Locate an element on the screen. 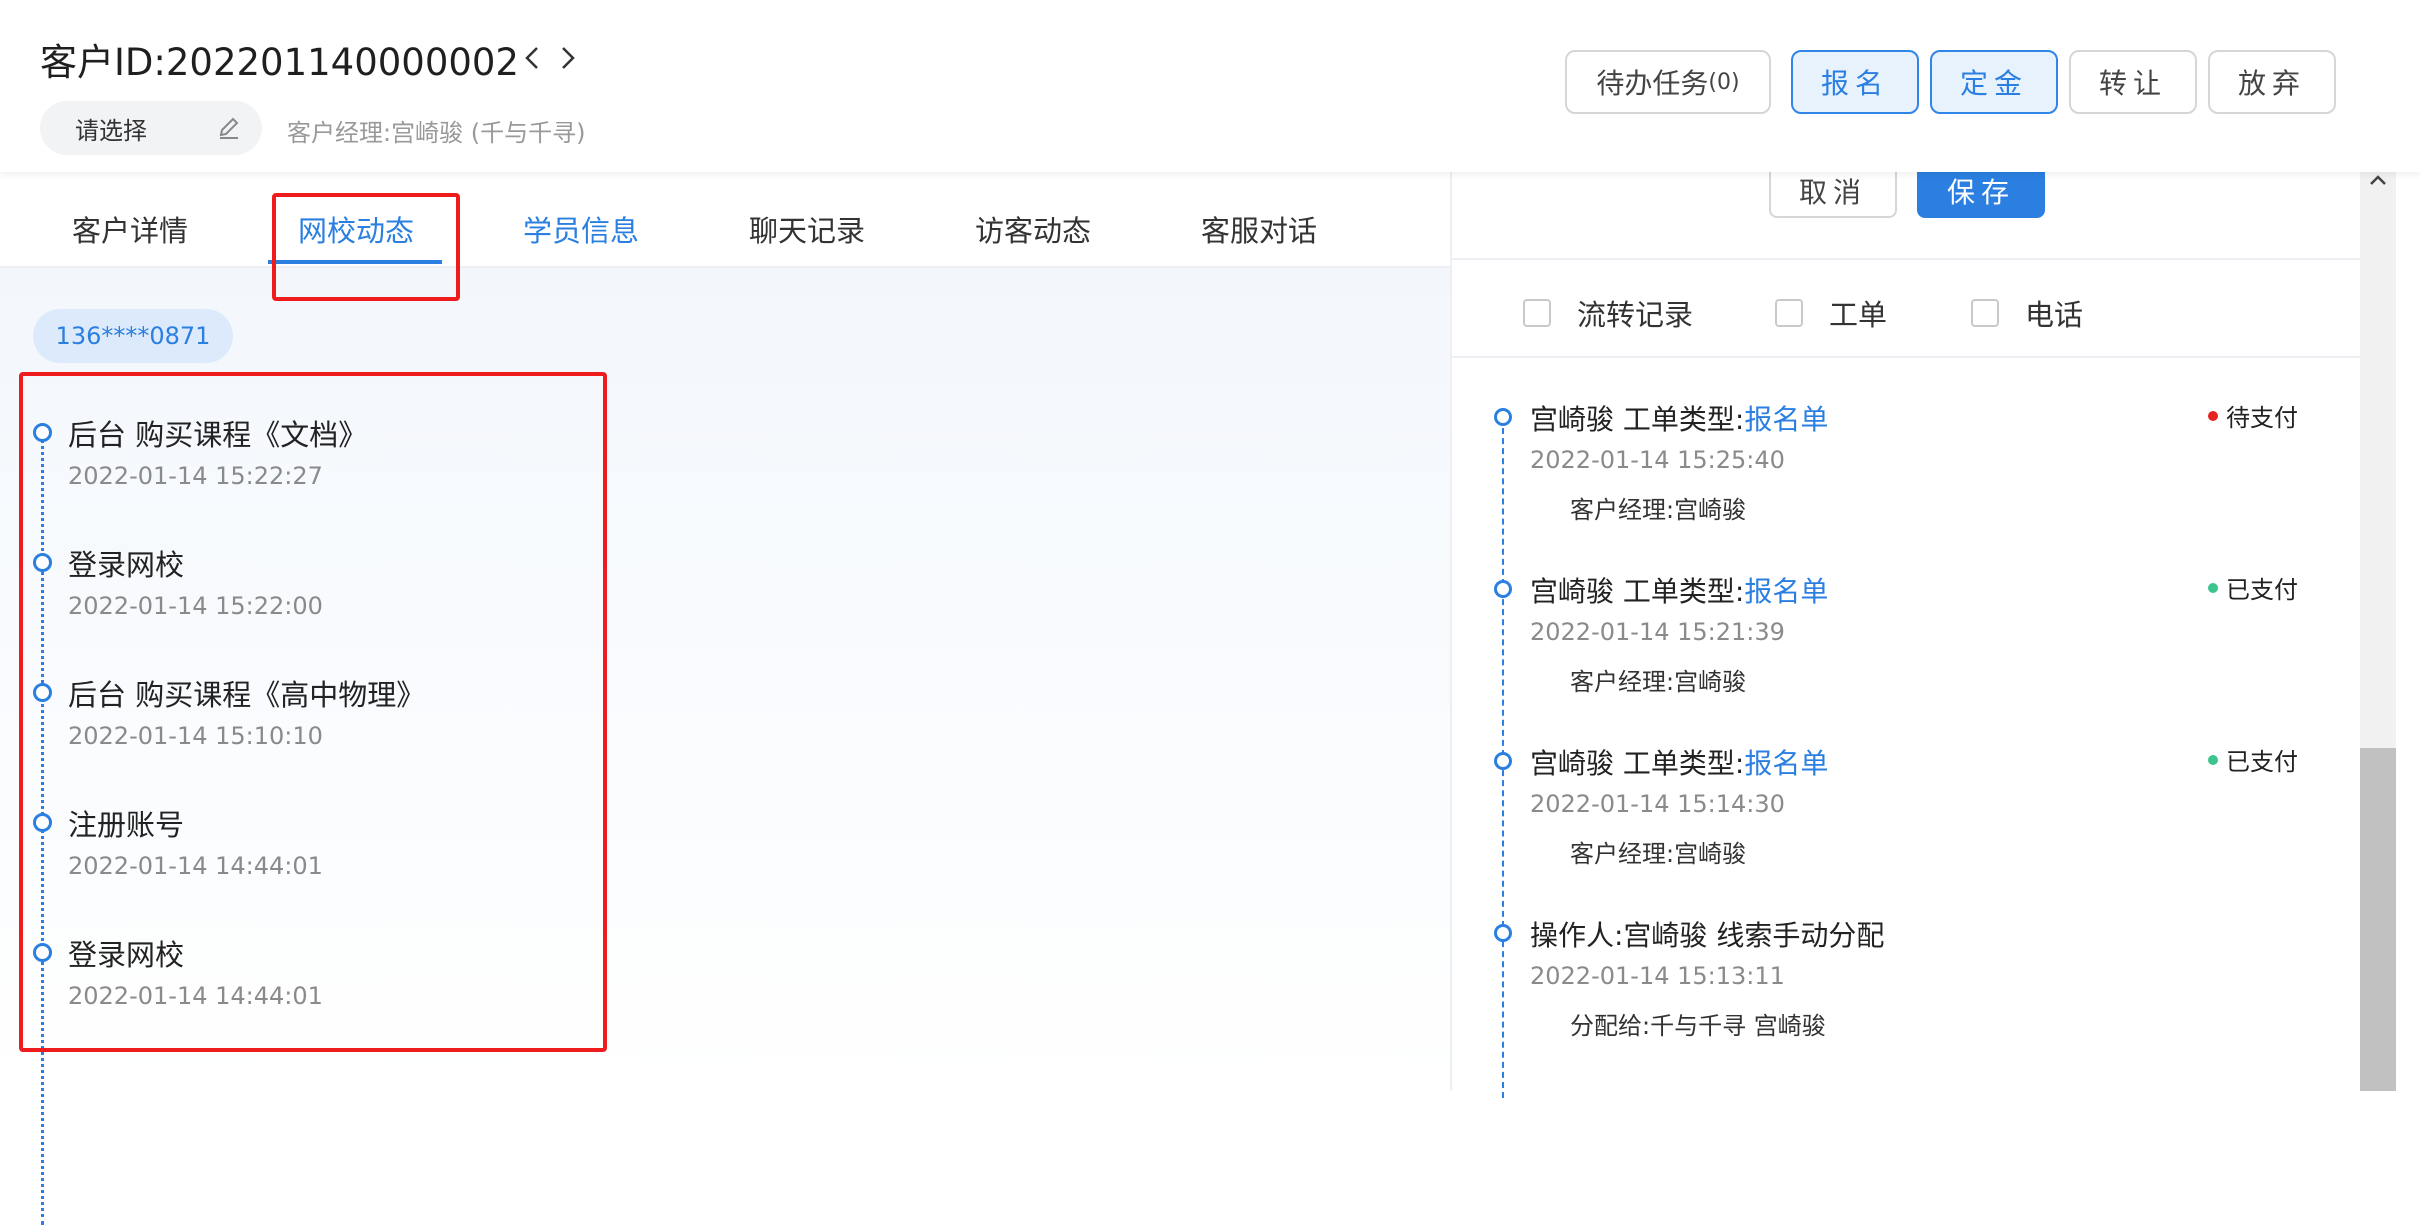 This screenshot has width=2420, height=1225. status-label: 待支付 is located at coordinates (2262, 418).